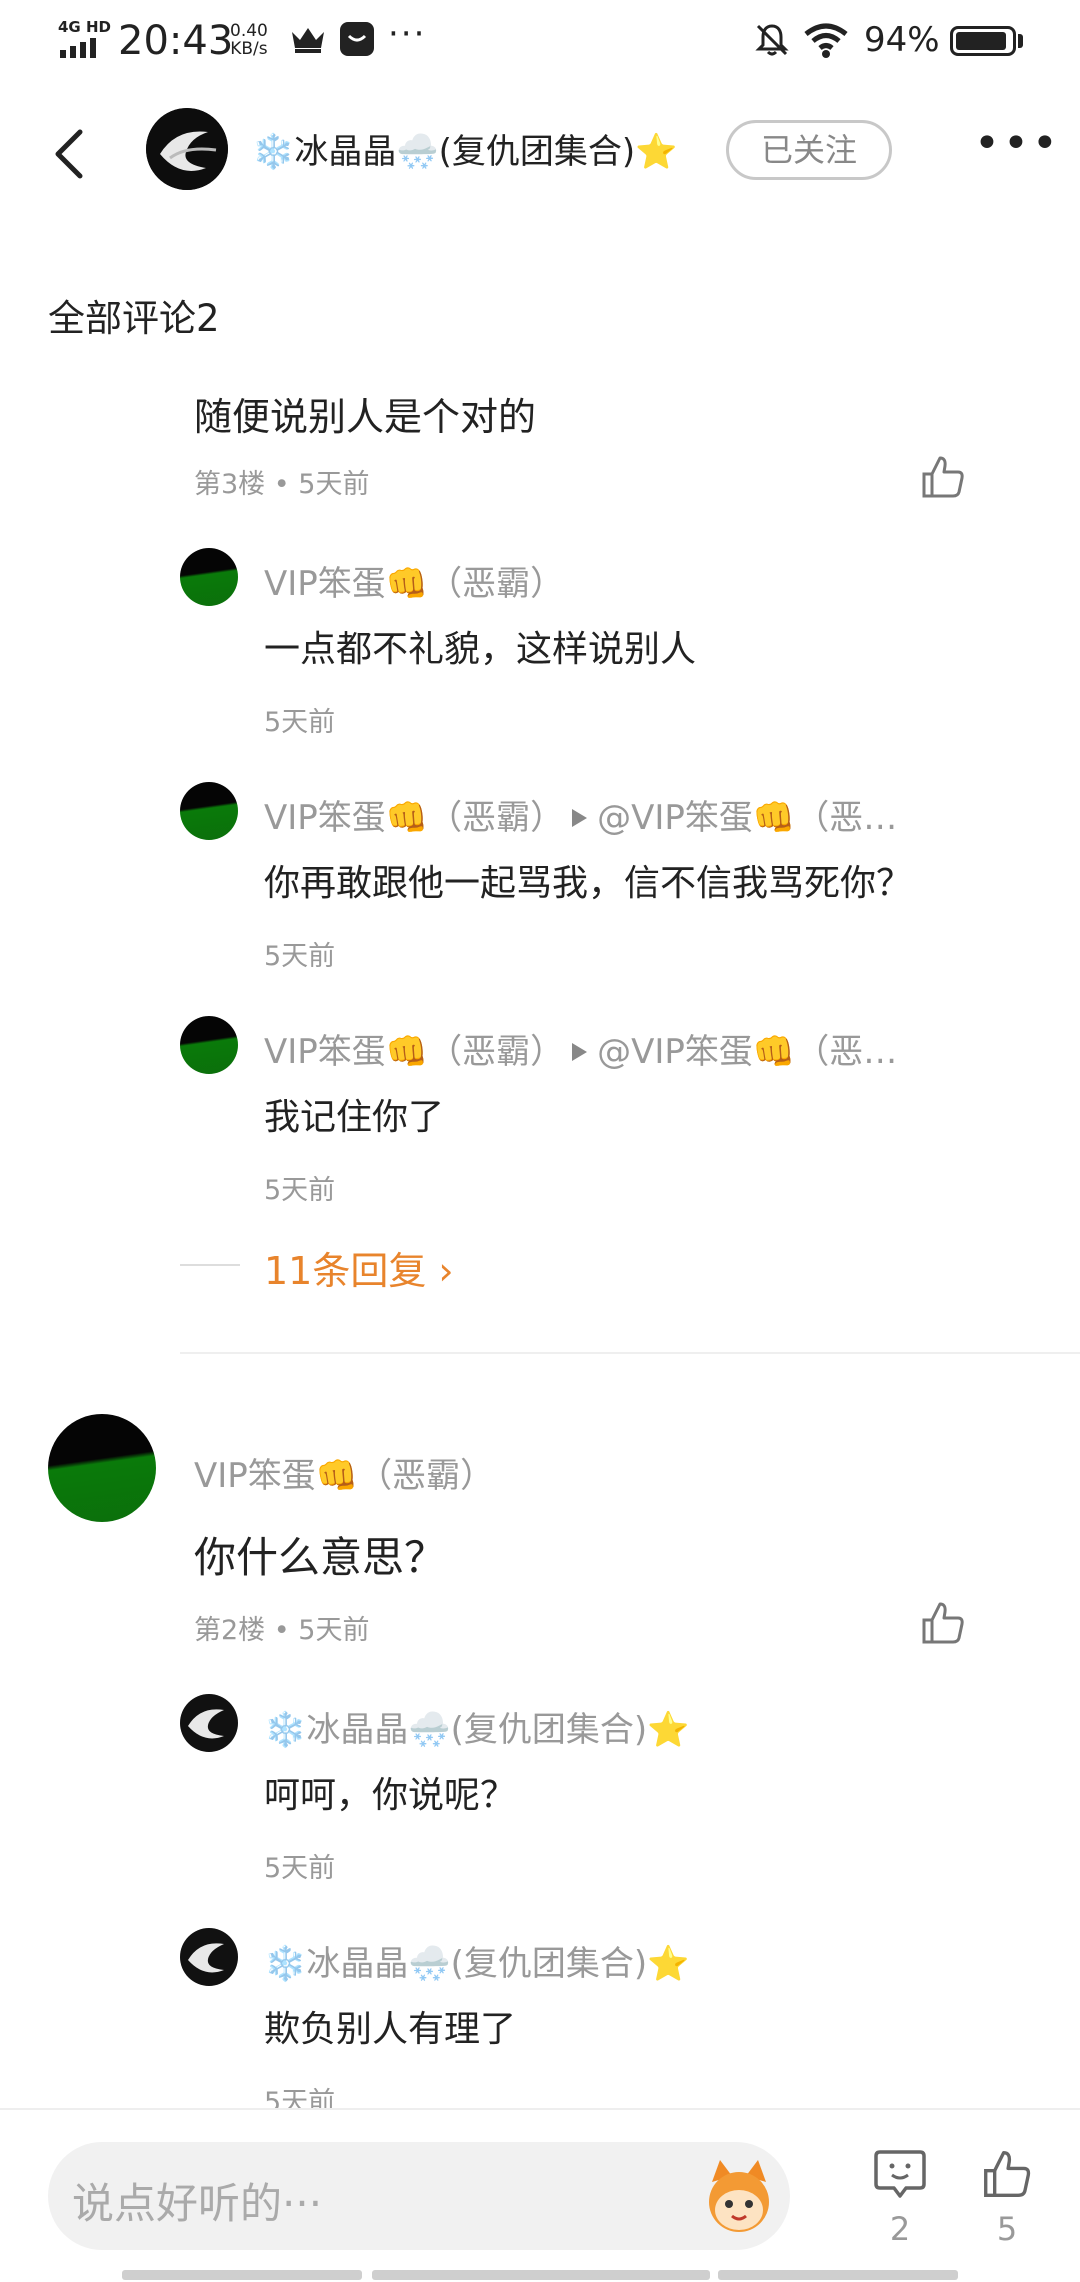  What do you see at coordinates (282, 484) in the screenshot?
I see `comment-meta: 第3楼 • 5天前` at bounding box center [282, 484].